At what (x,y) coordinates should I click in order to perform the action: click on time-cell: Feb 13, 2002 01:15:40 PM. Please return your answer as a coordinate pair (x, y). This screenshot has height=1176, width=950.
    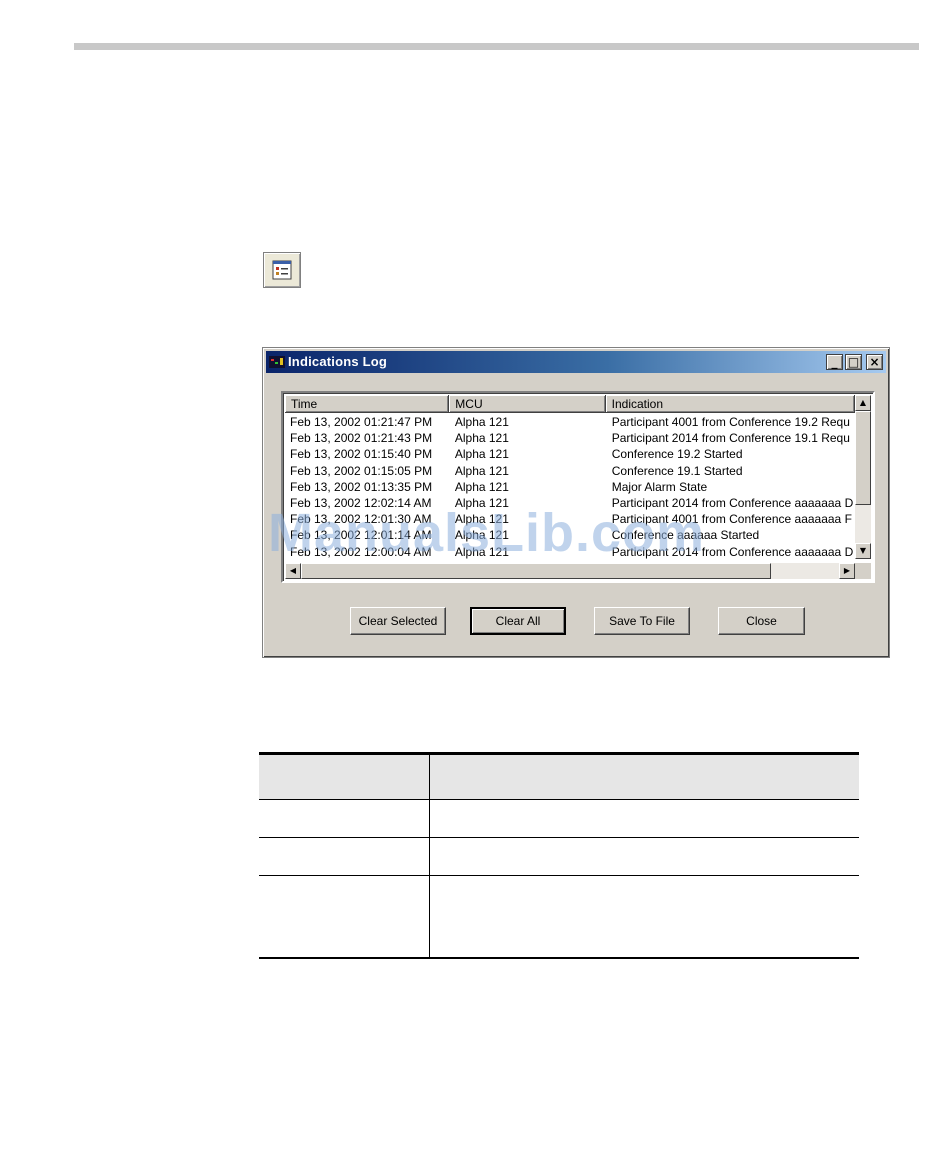
    Looking at the image, I should click on (361, 454).